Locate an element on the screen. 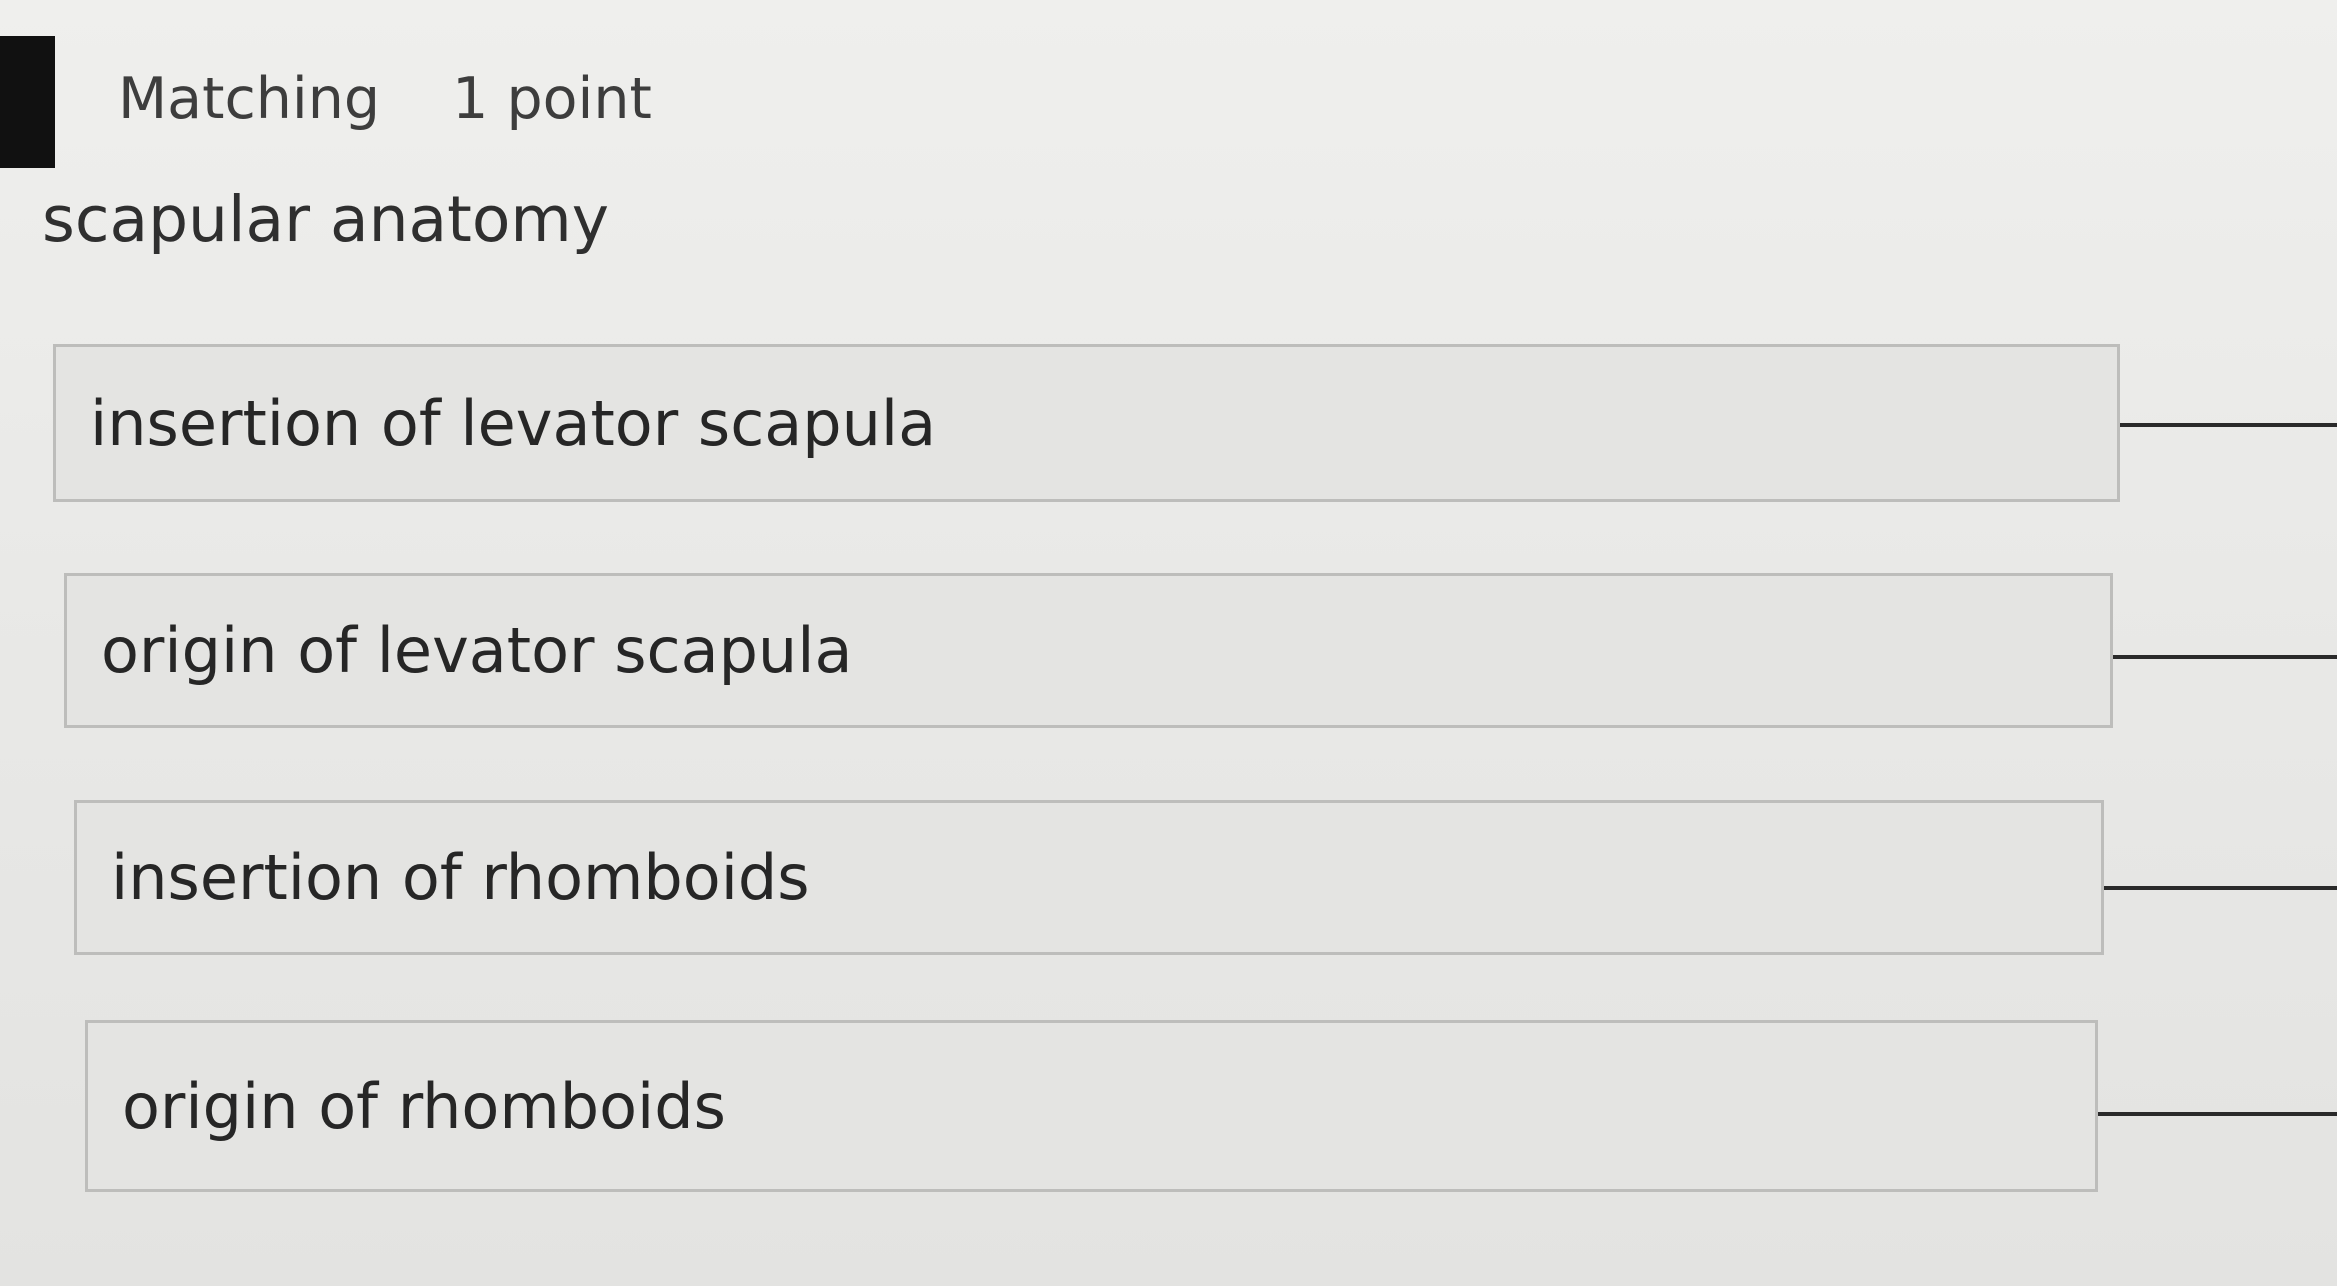 This screenshot has height=1286, width=2337. question-type-label: Matching is located at coordinates (249, 99).